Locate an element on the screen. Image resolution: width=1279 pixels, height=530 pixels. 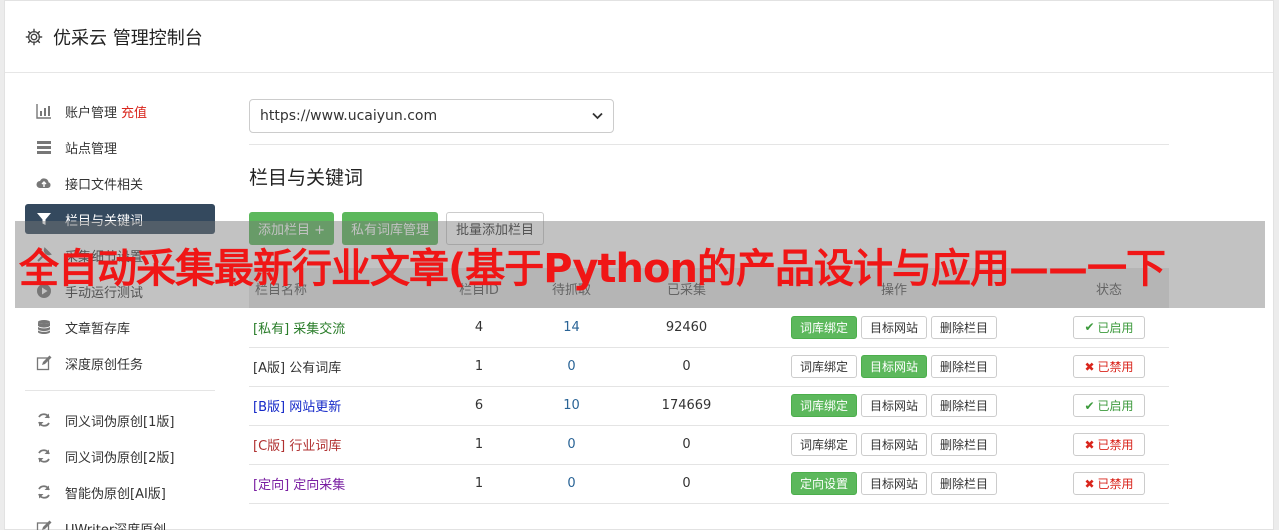
sidebar-item-label: 站点管理 is located at coordinates (91, 149).